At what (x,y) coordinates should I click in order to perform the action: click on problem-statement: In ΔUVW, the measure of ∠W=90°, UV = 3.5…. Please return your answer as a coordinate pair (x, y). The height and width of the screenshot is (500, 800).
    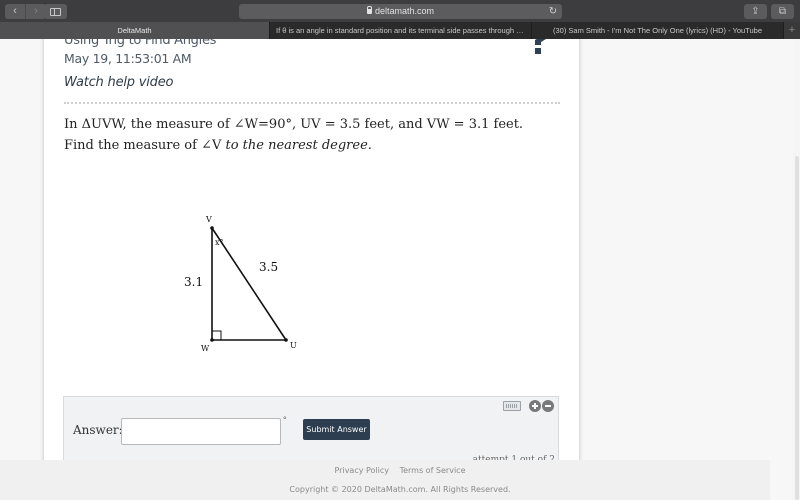
    Looking at the image, I should click on (309, 135).